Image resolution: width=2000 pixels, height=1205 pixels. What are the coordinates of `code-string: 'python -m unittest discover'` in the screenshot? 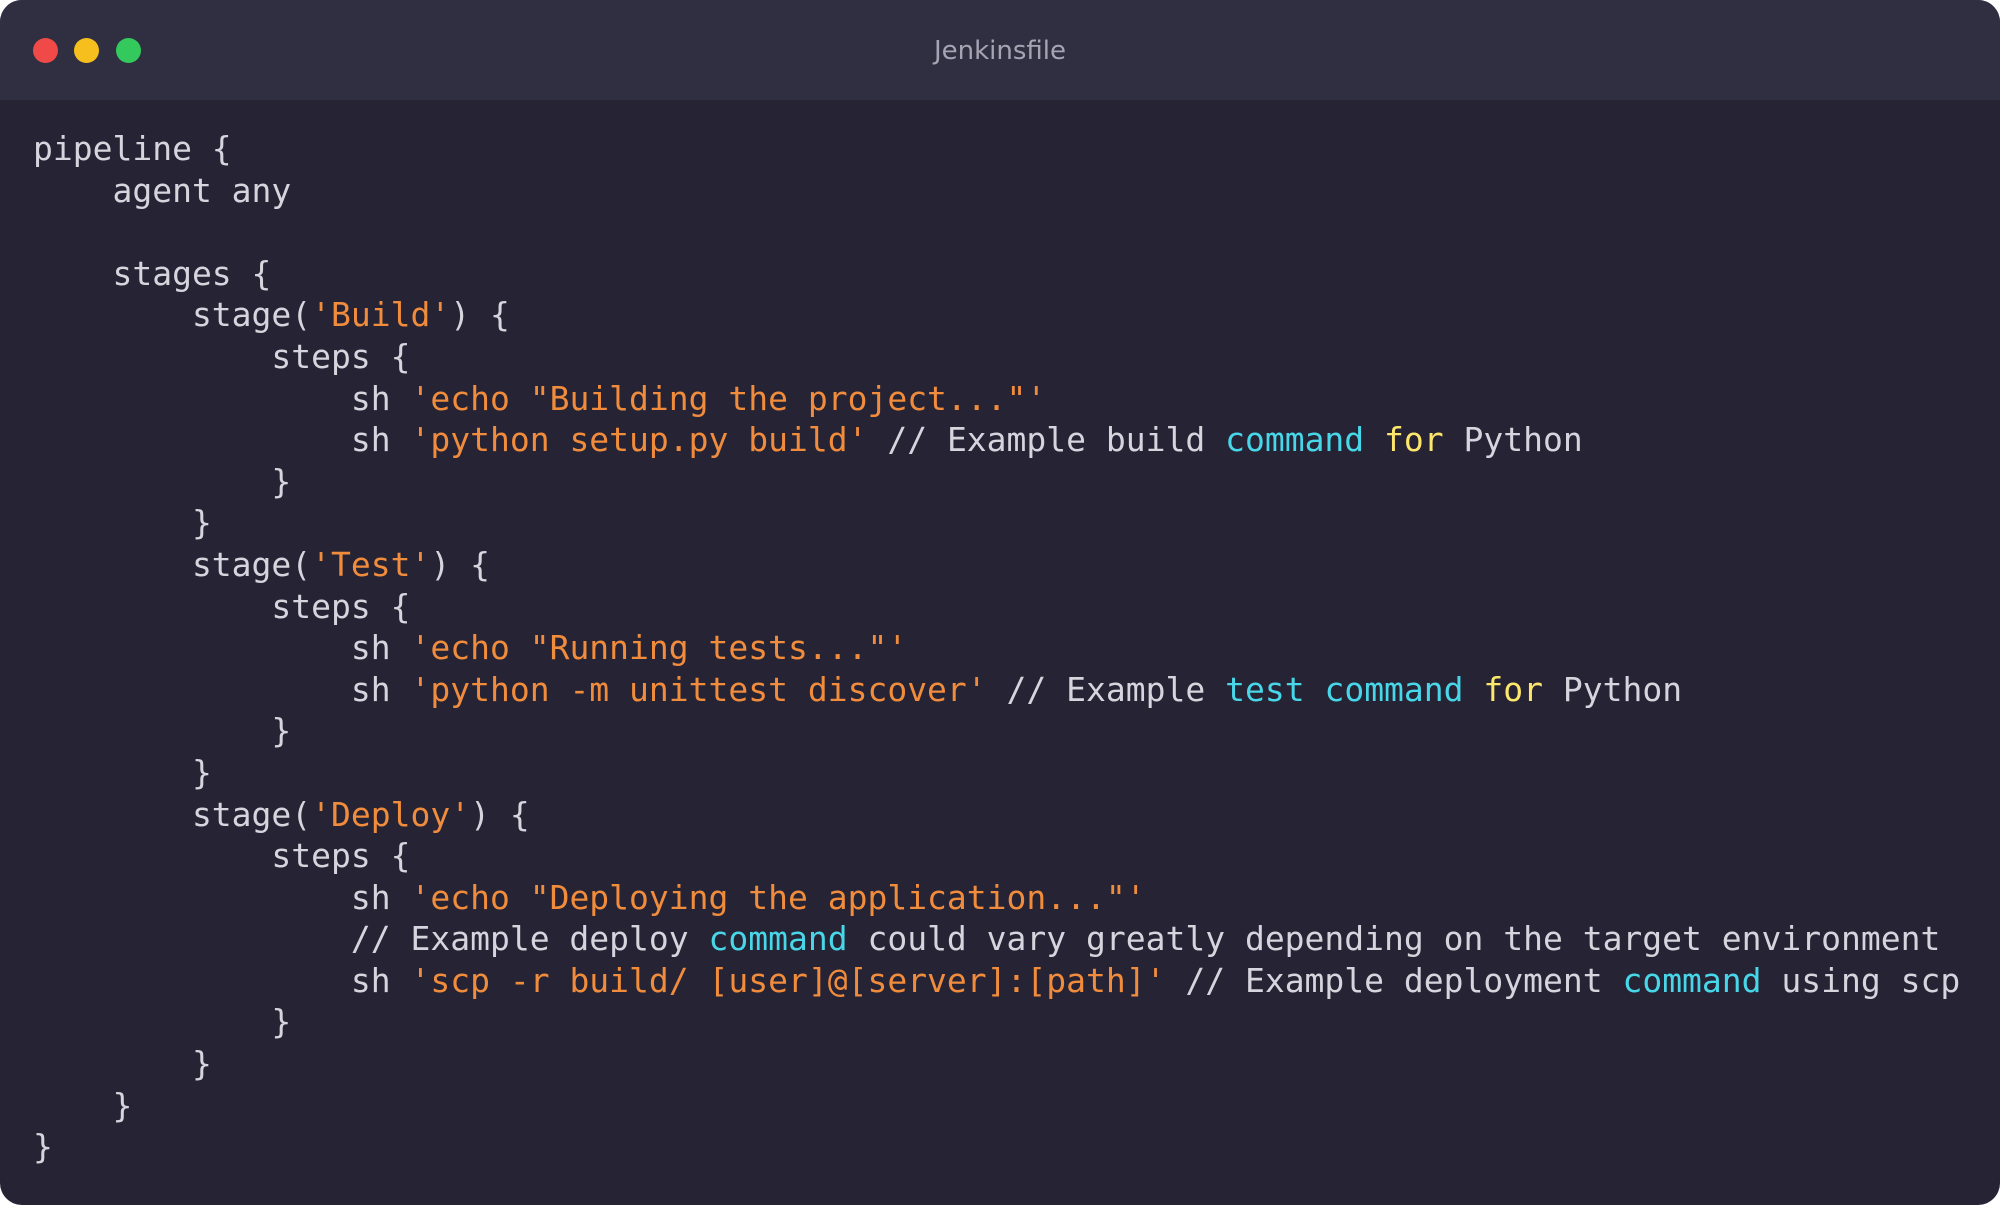 It's located at (698, 689).